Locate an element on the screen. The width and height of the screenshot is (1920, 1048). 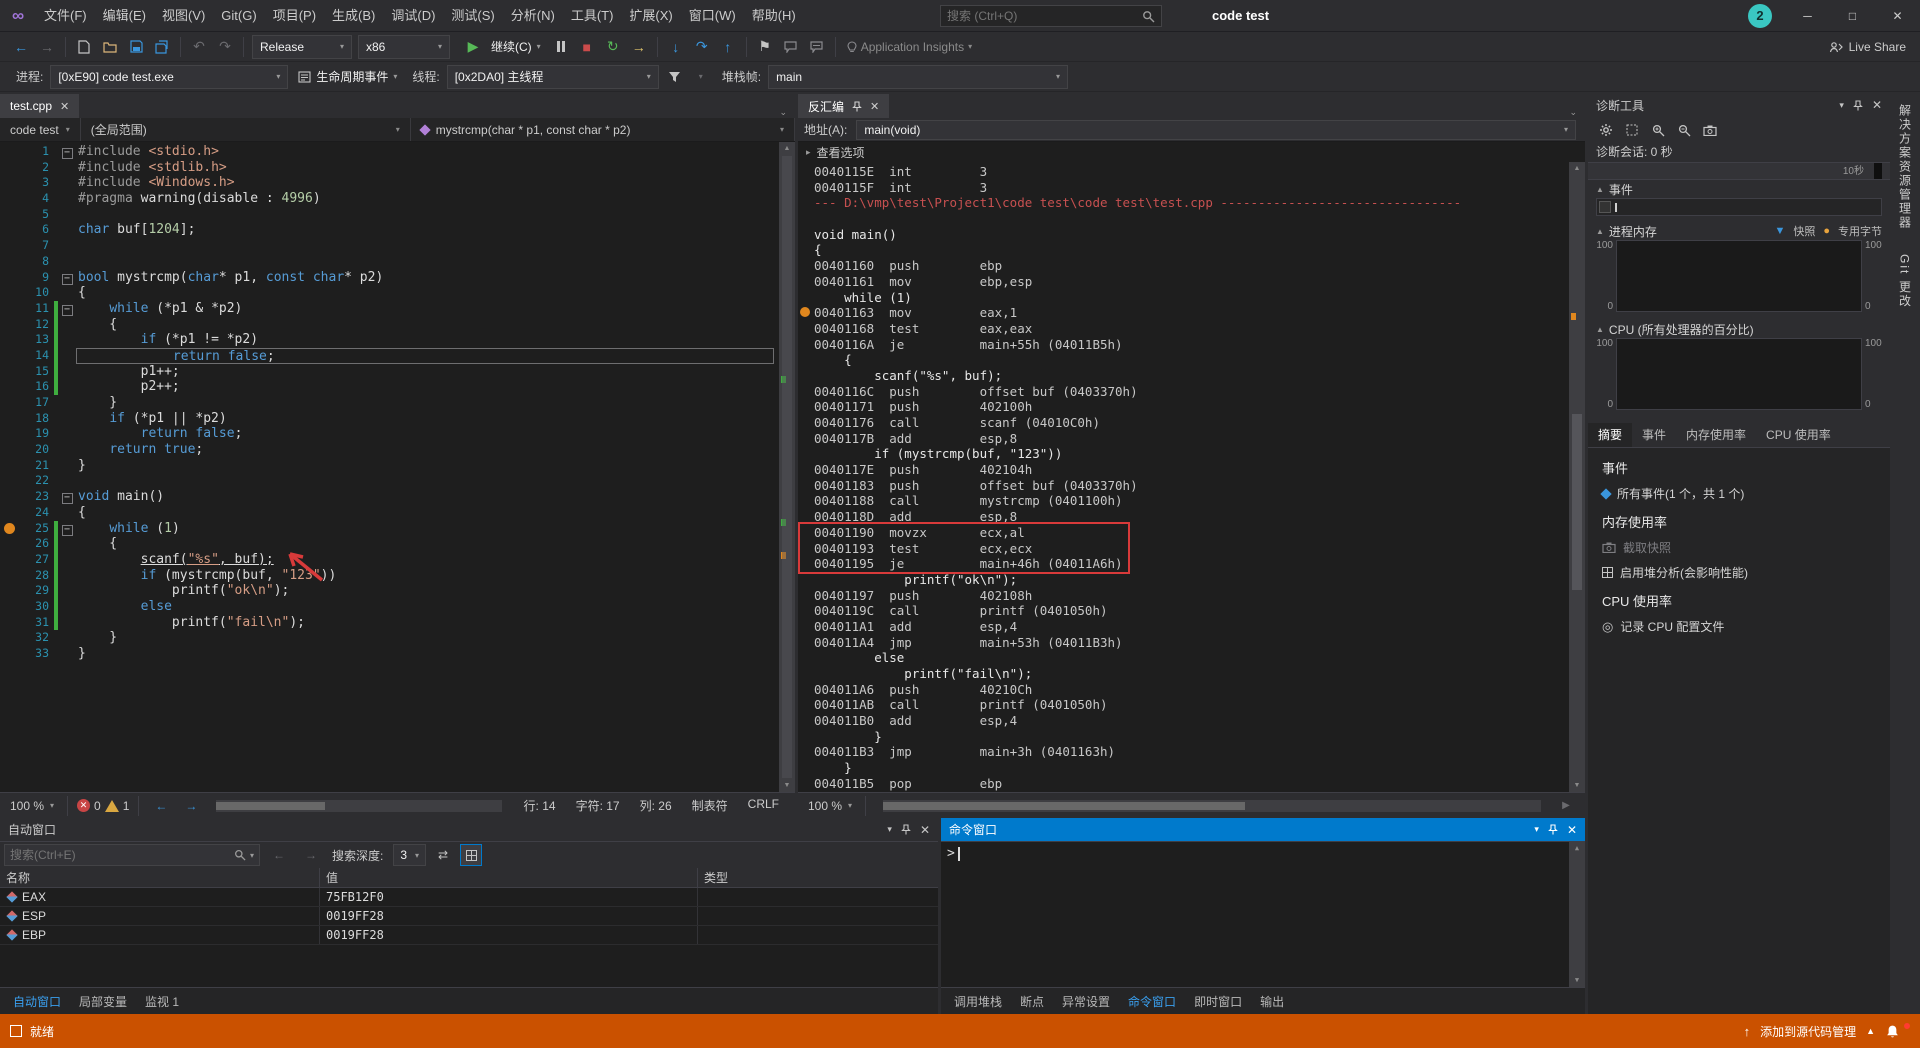
command-window-header: 命令窗口 ▾ ✕ is located at coordinates (1263, 830).